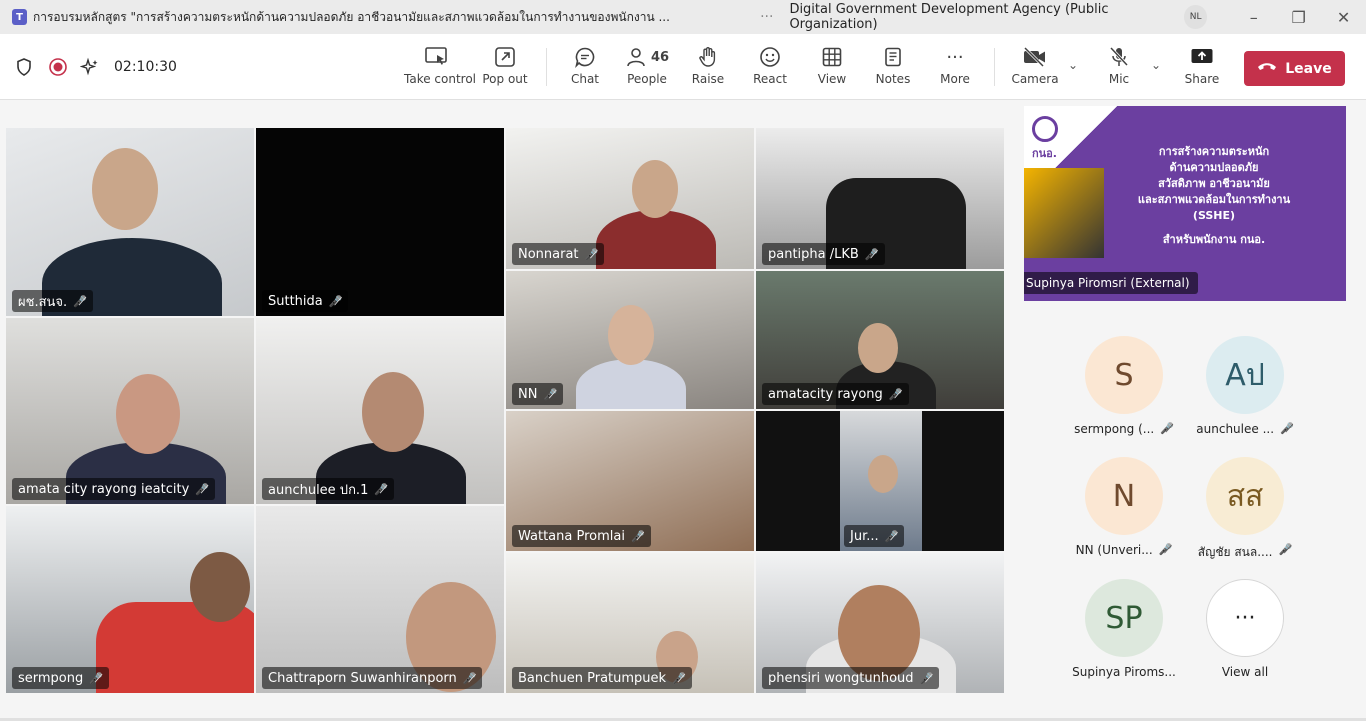 This screenshot has height=721, width=1366. What do you see at coordinates (380, 599) in the screenshot?
I see `video-tile: Chattraporn Suwanhiranporn 🎤̸` at bounding box center [380, 599].